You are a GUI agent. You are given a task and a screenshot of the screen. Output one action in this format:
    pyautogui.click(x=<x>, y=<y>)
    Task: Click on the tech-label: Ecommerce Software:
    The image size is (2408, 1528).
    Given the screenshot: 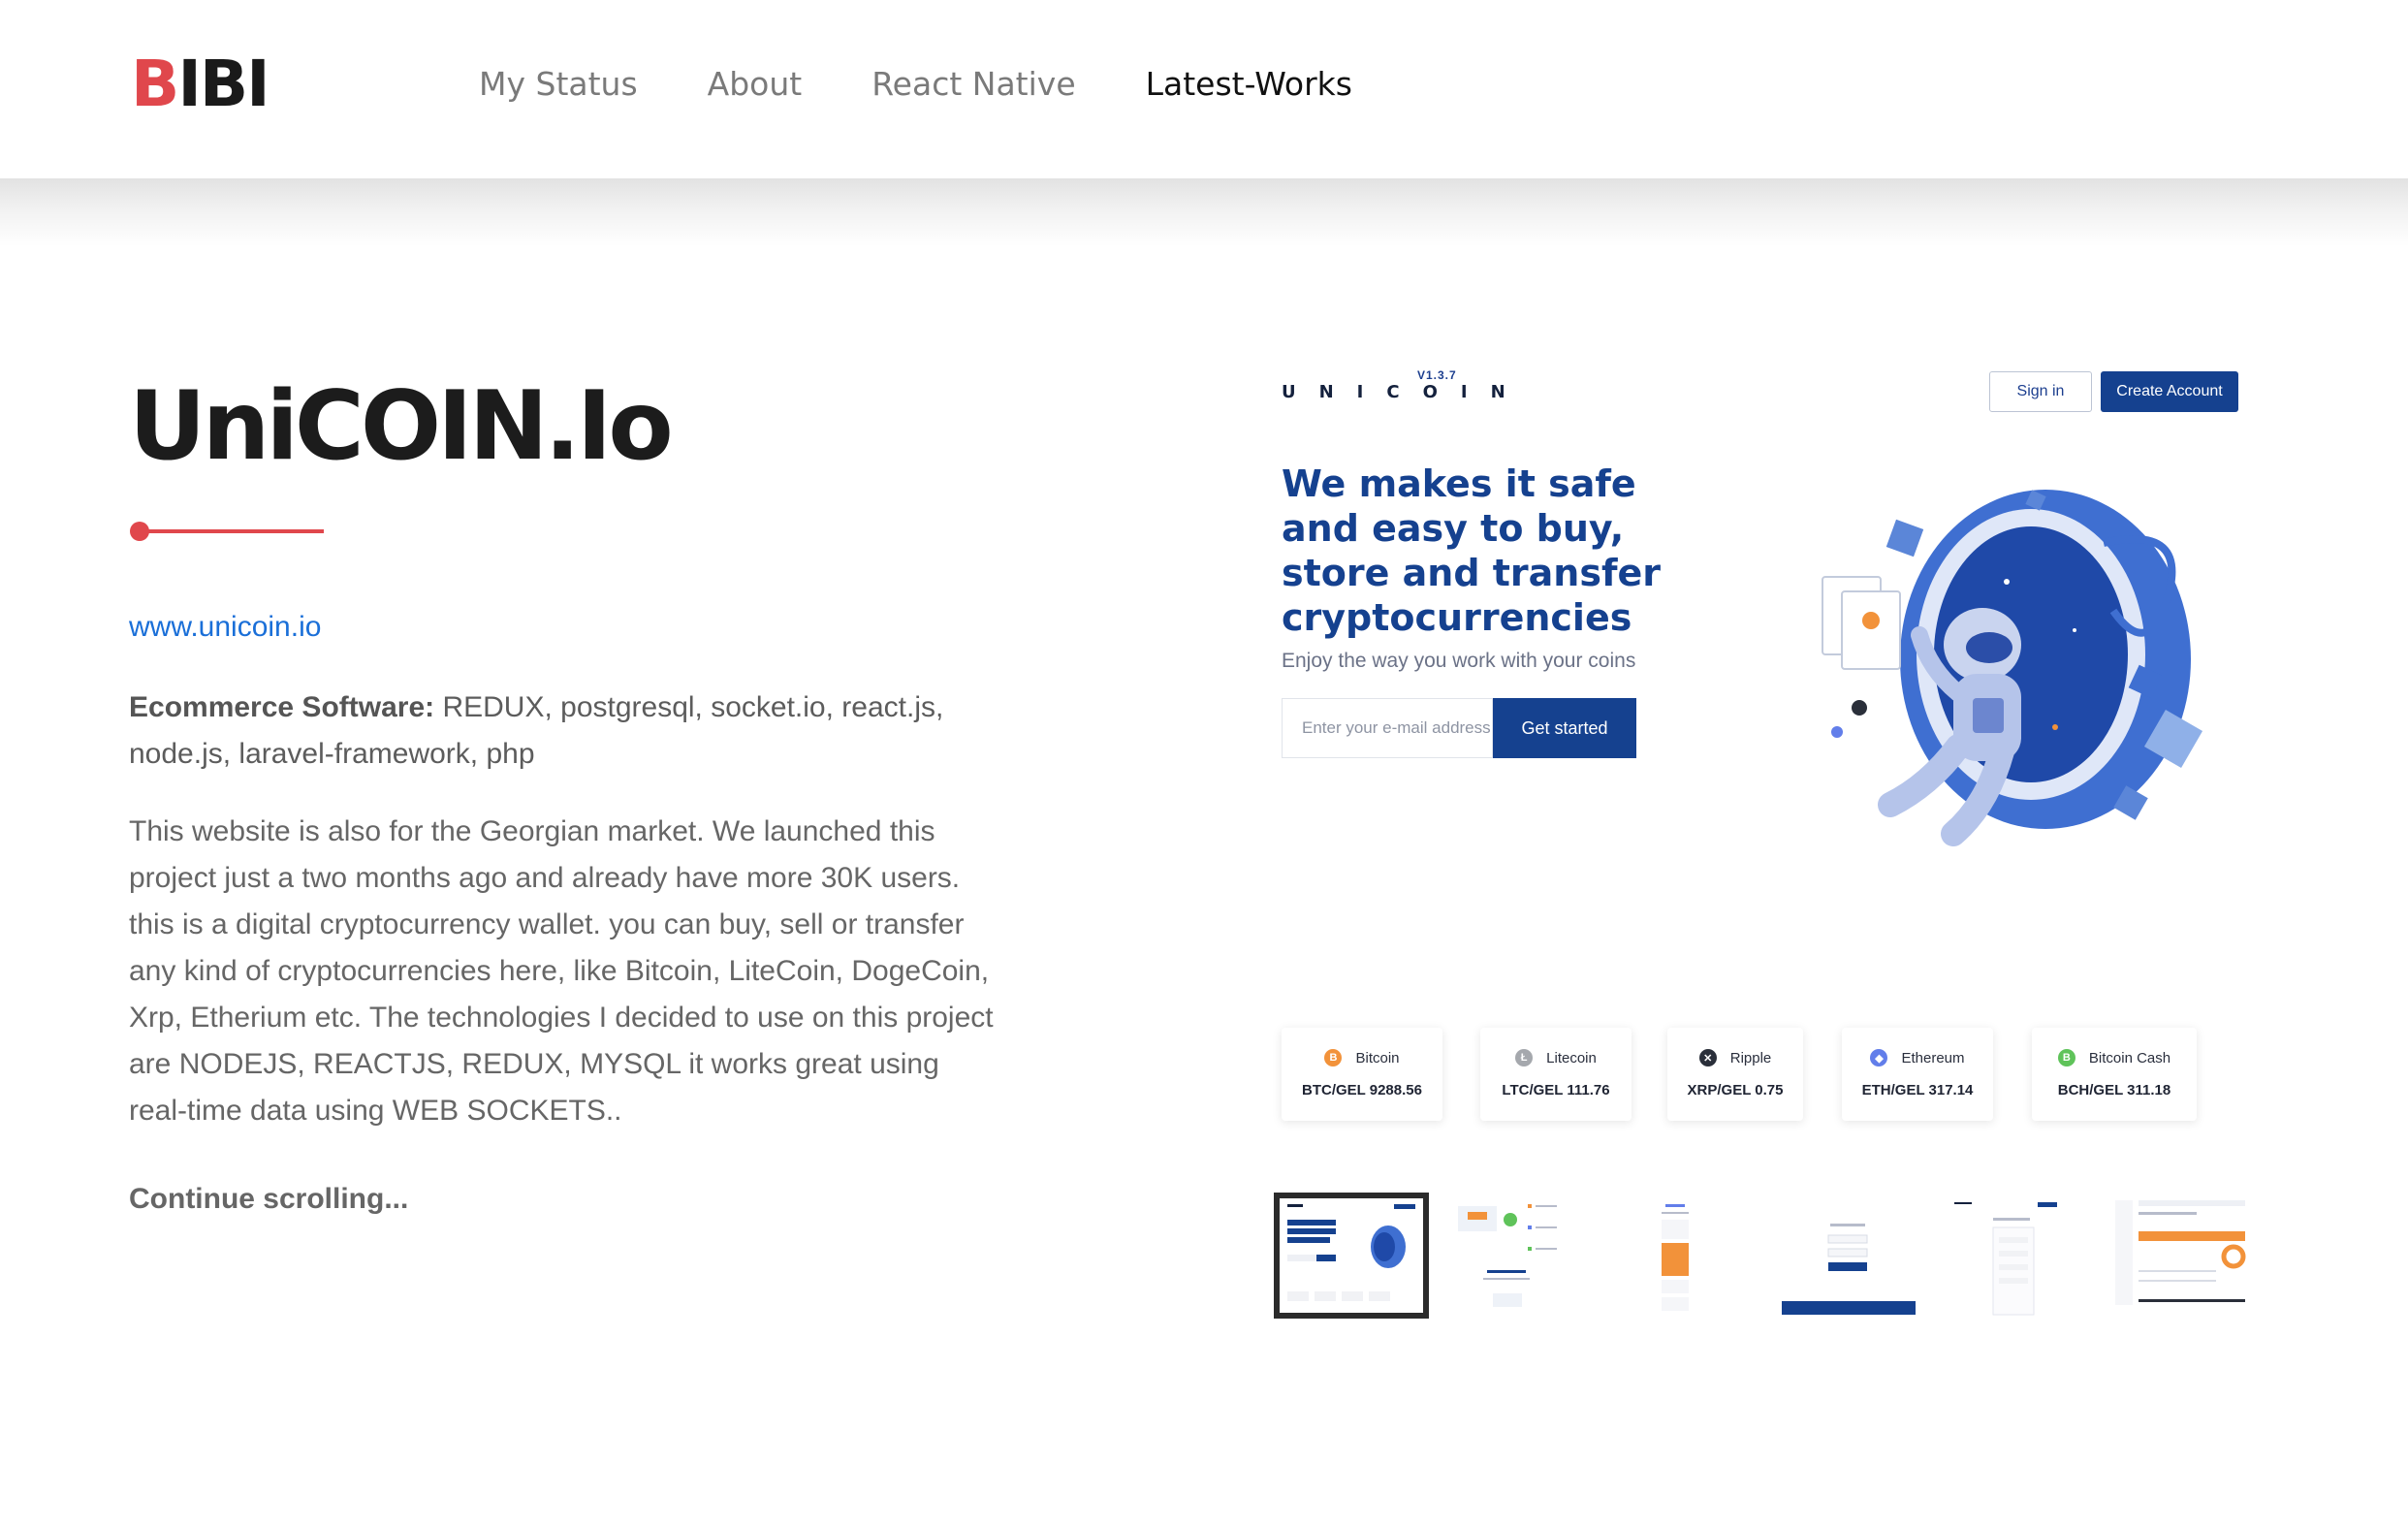 What is the action you would take?
    pyautogui.click(x=282, y=707)
    